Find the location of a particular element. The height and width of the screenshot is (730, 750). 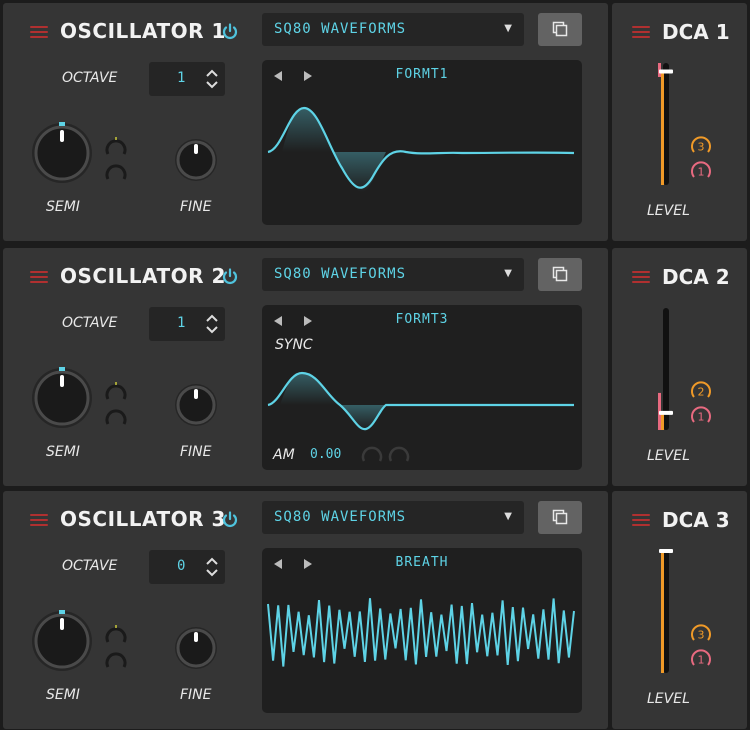

oscillator-title: OSCILLATOR 3 is located at coordinates (143, 519).